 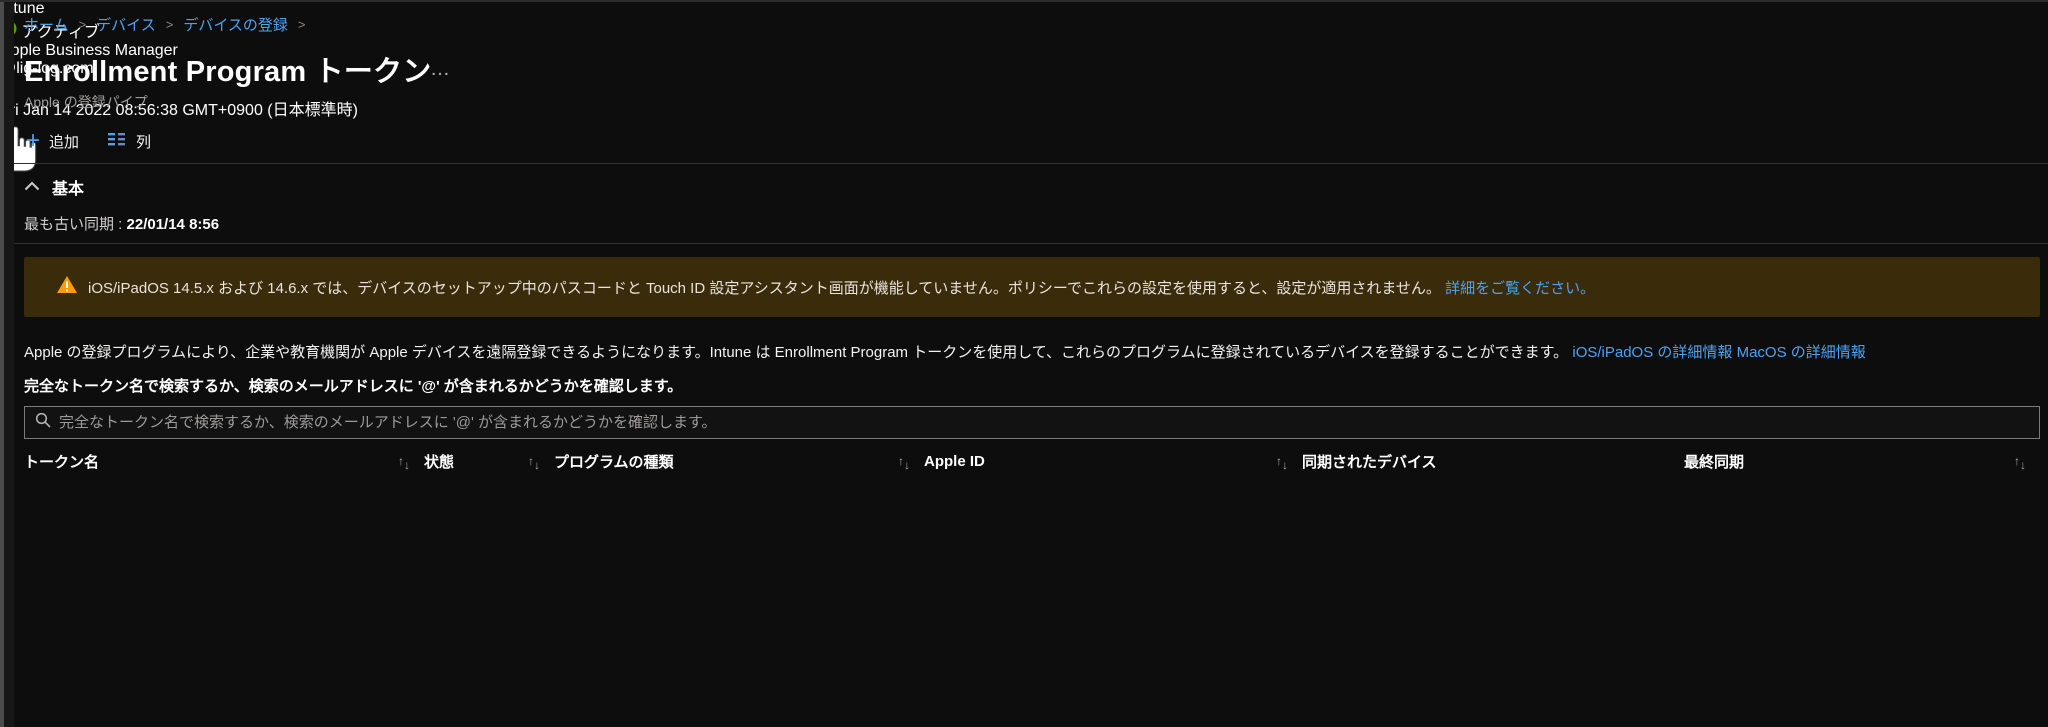 I want to click on chevron-up-icon, so click(x=32, y=187).